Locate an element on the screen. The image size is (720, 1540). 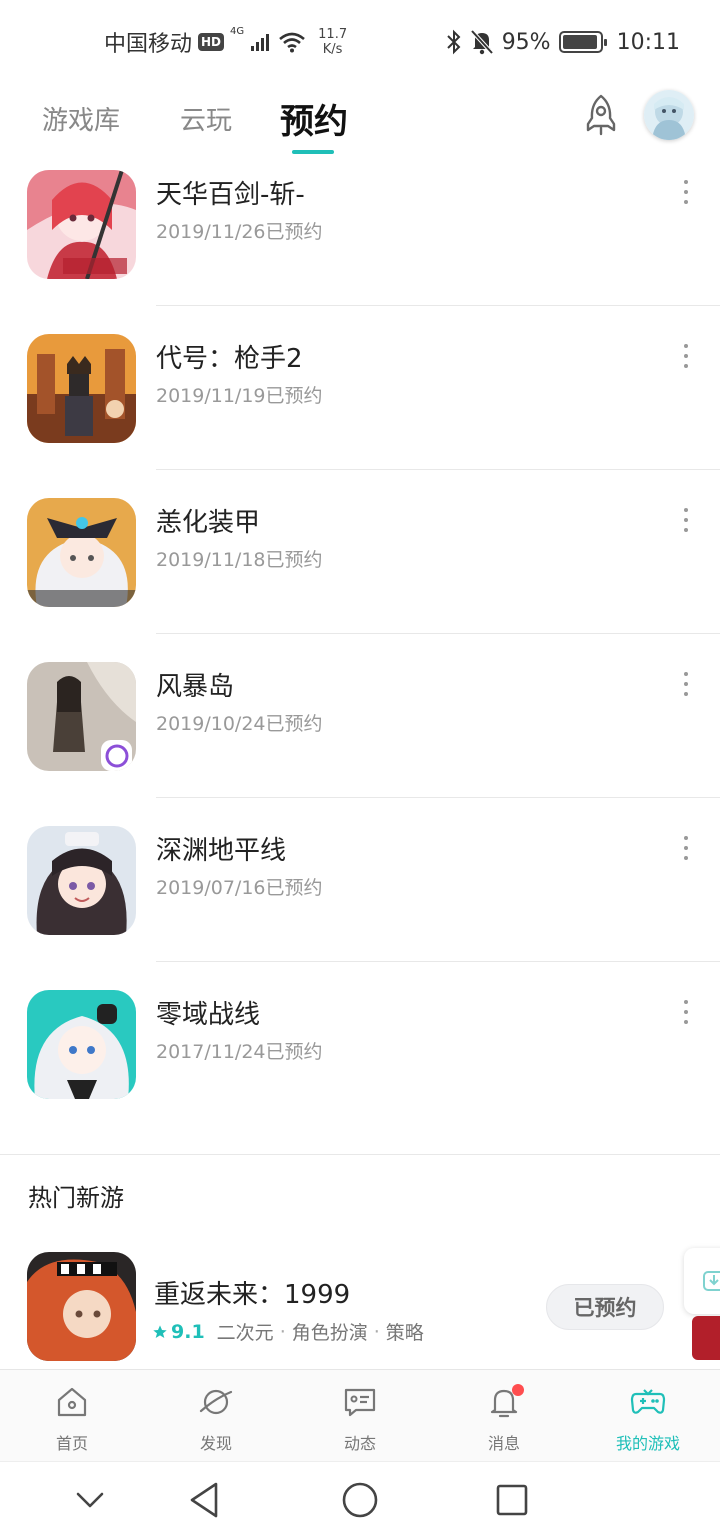
floating-game-thumbnail is located at coordinates (706, 1338).